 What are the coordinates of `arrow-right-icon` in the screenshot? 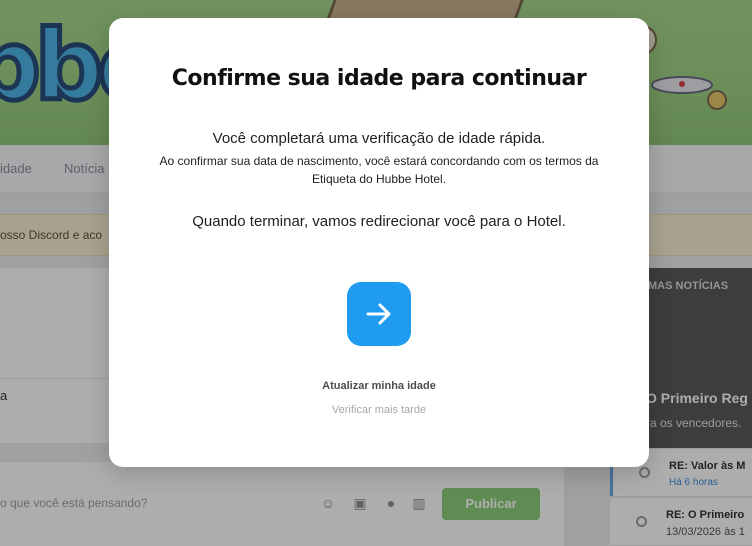 It's located at (378, 314).